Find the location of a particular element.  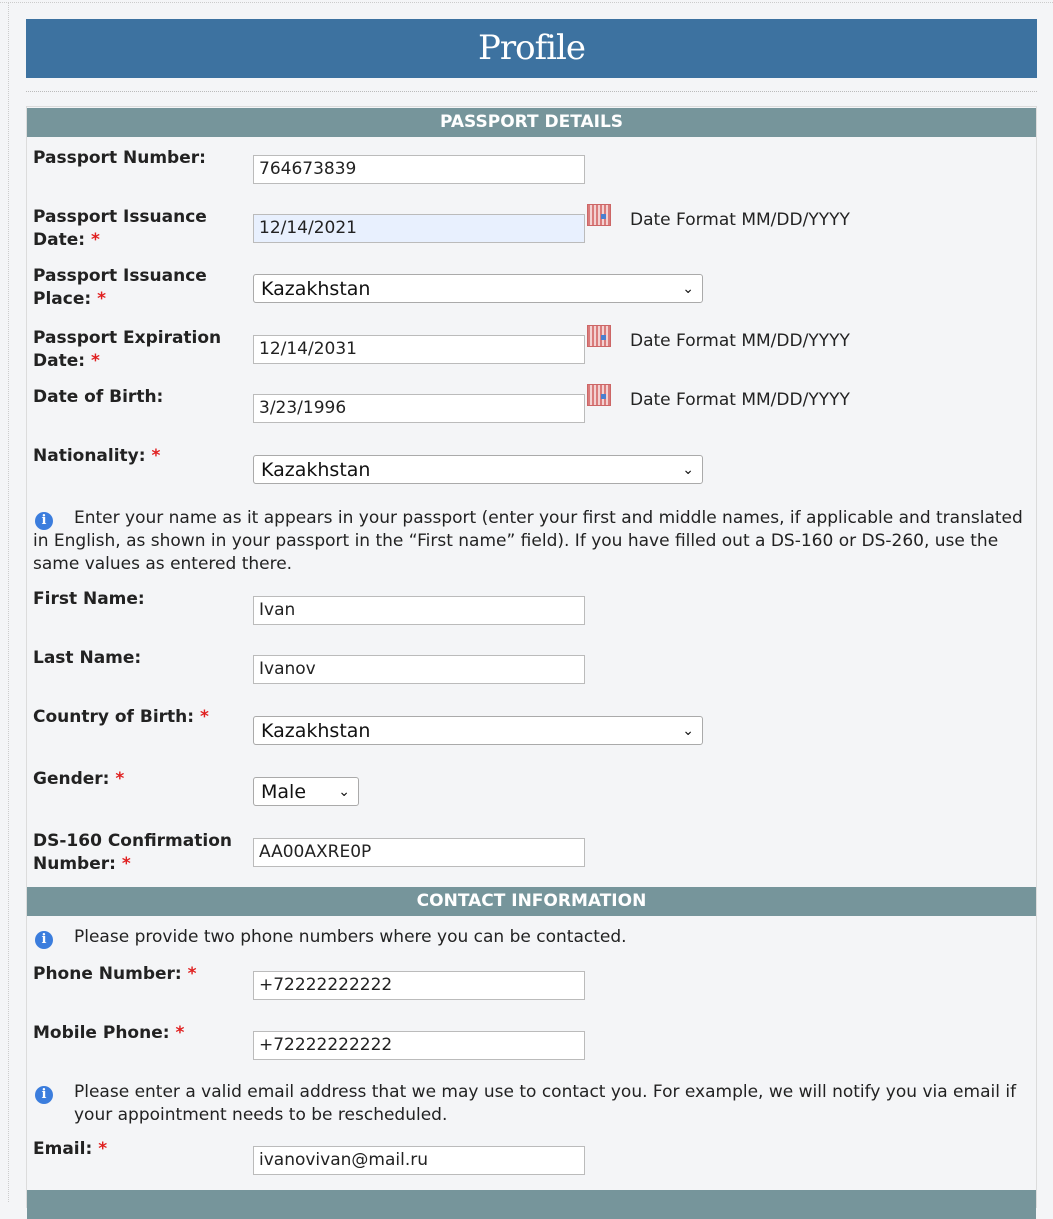

issuance-date-input: 12/14/2021 is located at coordinates (419, 228).